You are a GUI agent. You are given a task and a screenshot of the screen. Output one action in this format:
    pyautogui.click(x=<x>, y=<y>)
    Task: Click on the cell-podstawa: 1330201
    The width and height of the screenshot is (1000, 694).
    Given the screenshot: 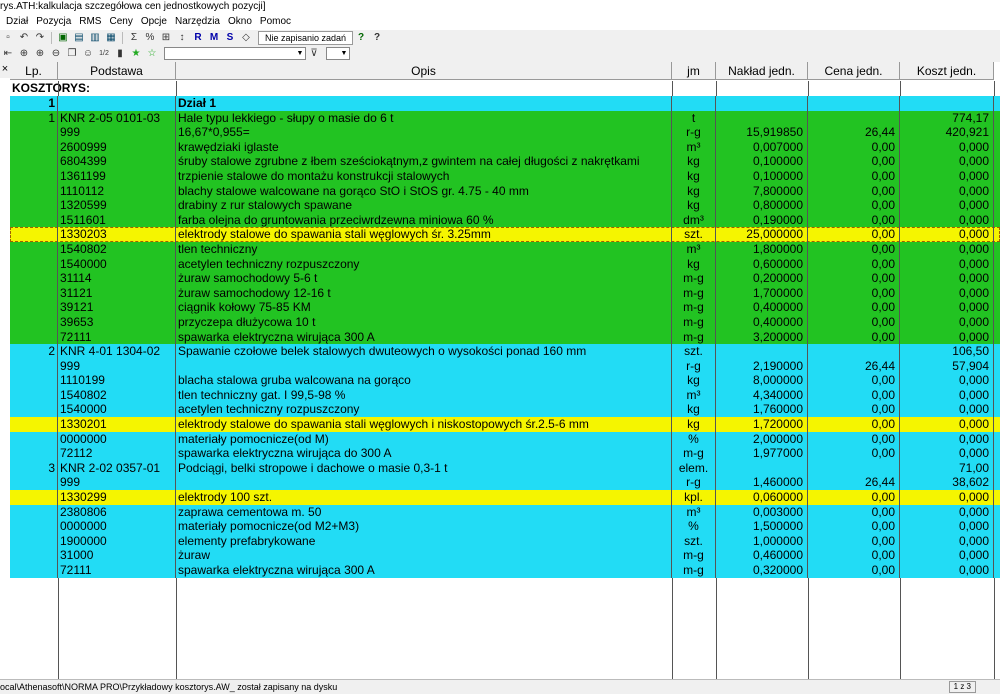 What is the action you would take?
    pyautogui.click(x=117, y=424)
    